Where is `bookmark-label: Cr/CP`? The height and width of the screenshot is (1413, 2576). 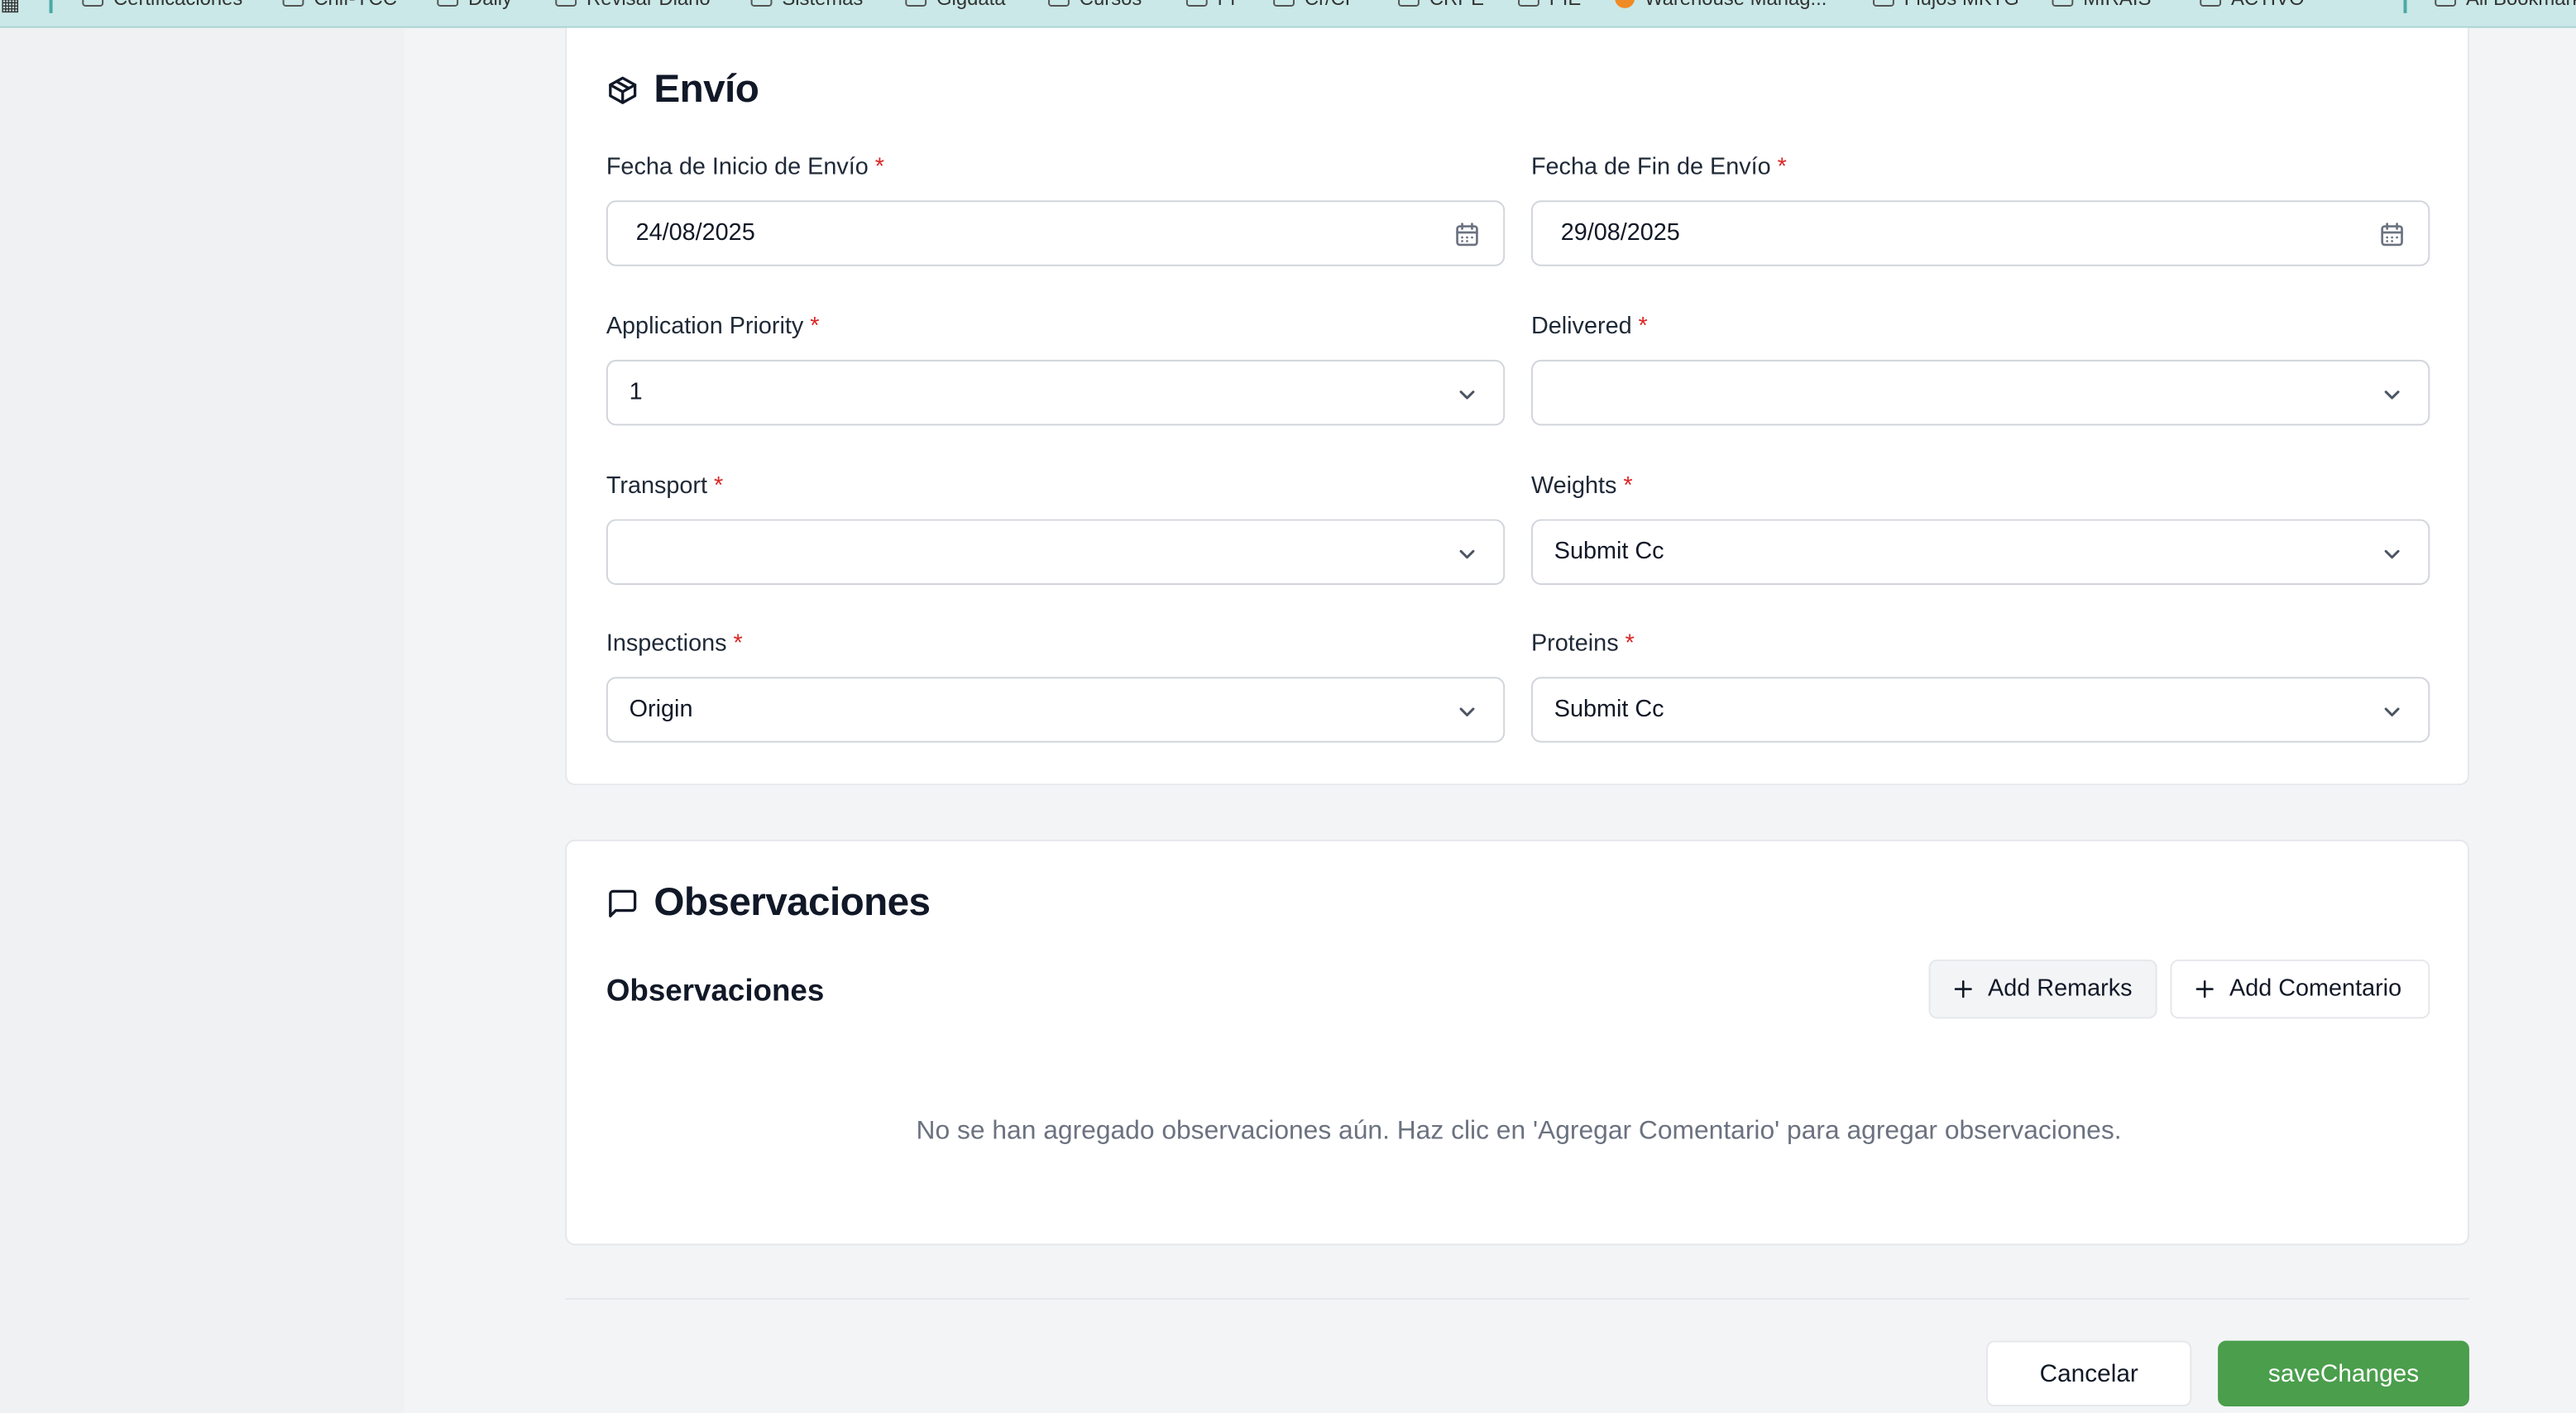 bookmark-label: Cr/CP is located at coordinates (1331, 5).